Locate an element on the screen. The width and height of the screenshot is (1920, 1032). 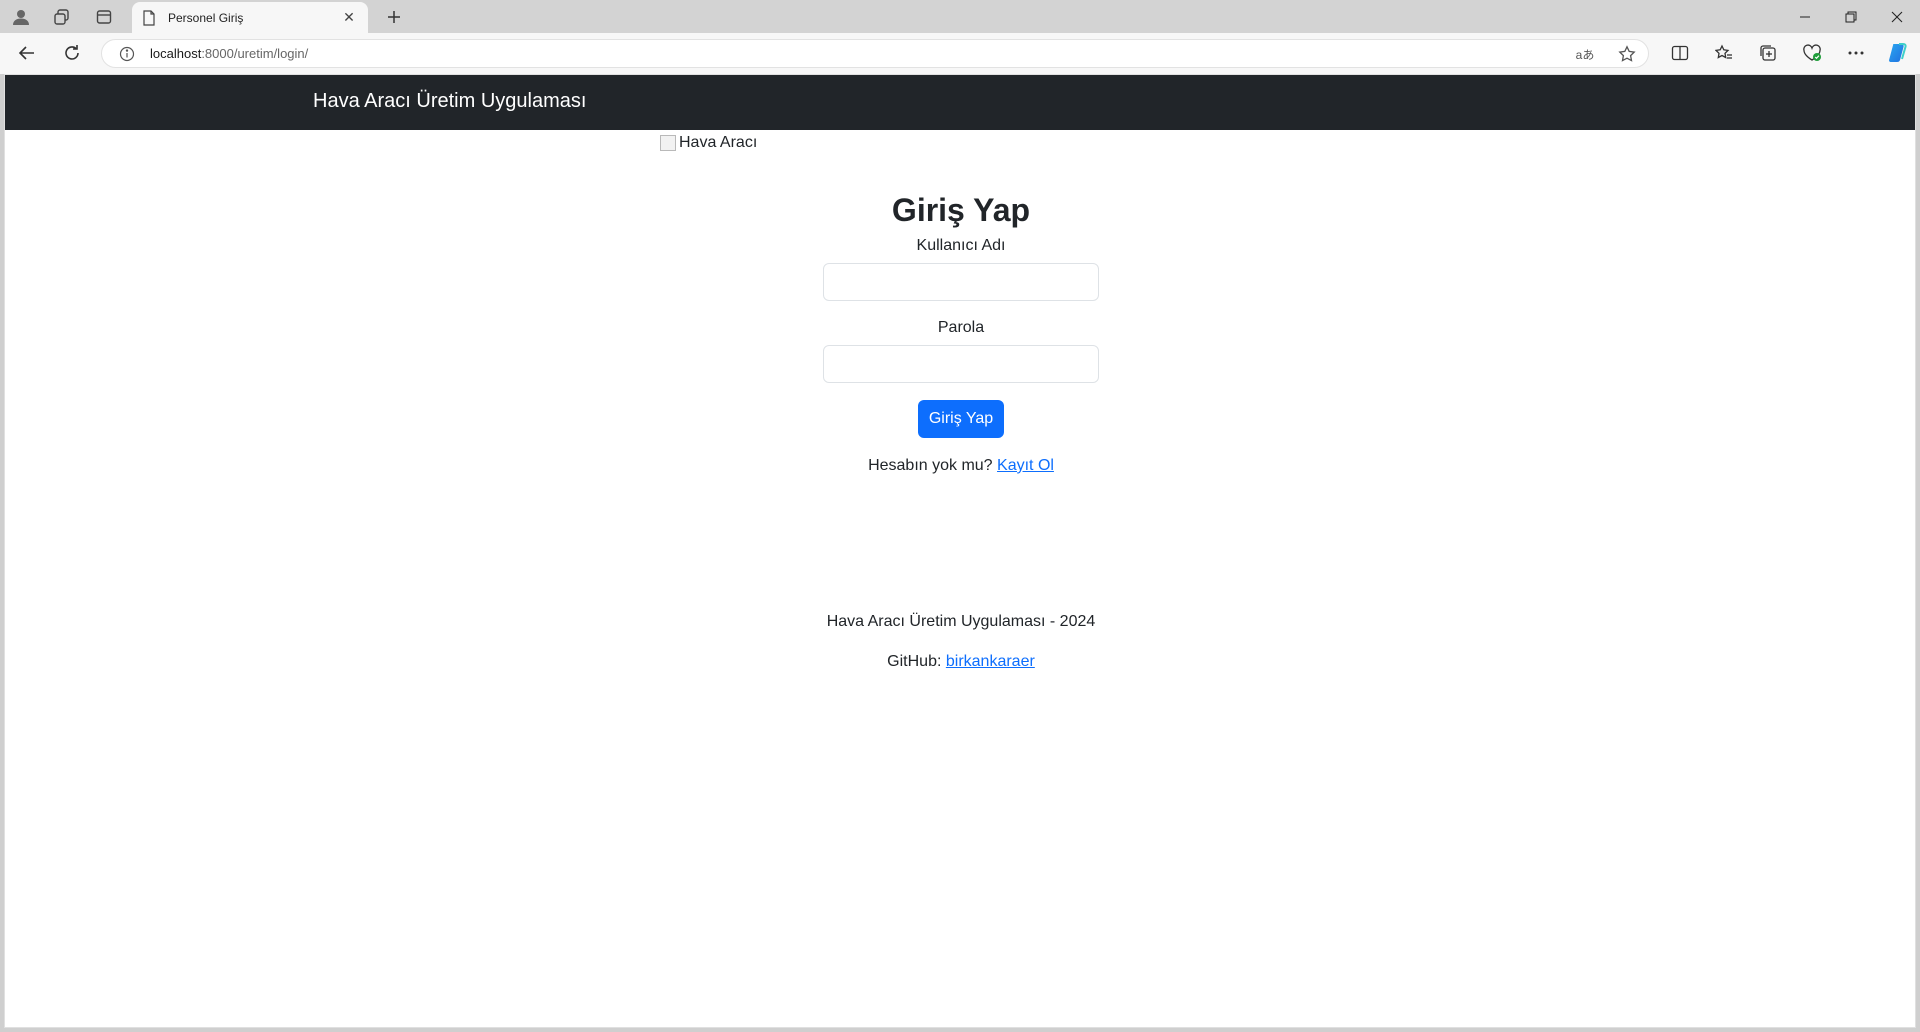
restore-icon is located at coordinates (1851, 16).